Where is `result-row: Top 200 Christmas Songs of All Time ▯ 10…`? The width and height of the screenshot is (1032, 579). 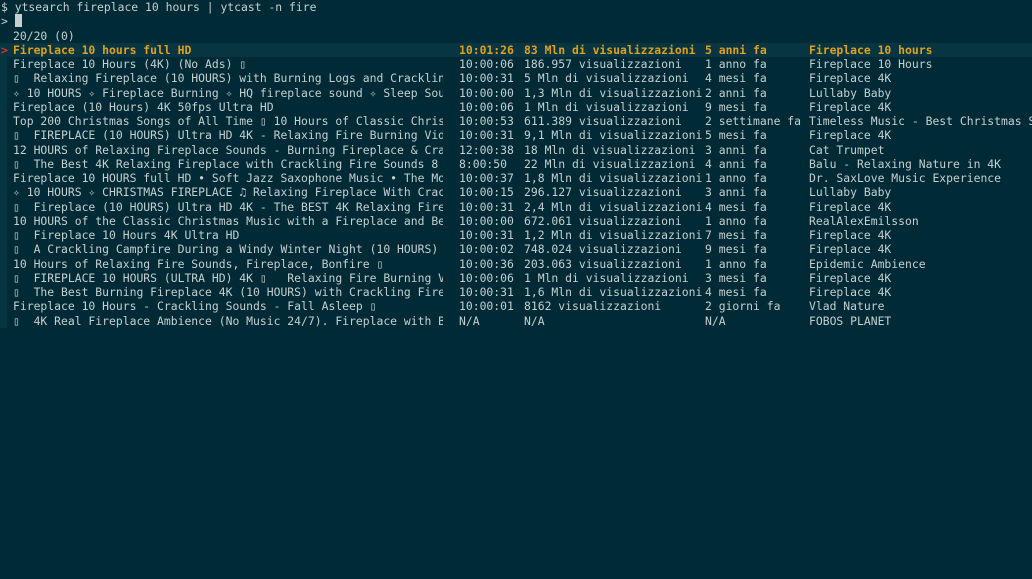 result-row: Top 200 Christmas Songs of All Time ▯ 10… is located at coordinates (516, 121).